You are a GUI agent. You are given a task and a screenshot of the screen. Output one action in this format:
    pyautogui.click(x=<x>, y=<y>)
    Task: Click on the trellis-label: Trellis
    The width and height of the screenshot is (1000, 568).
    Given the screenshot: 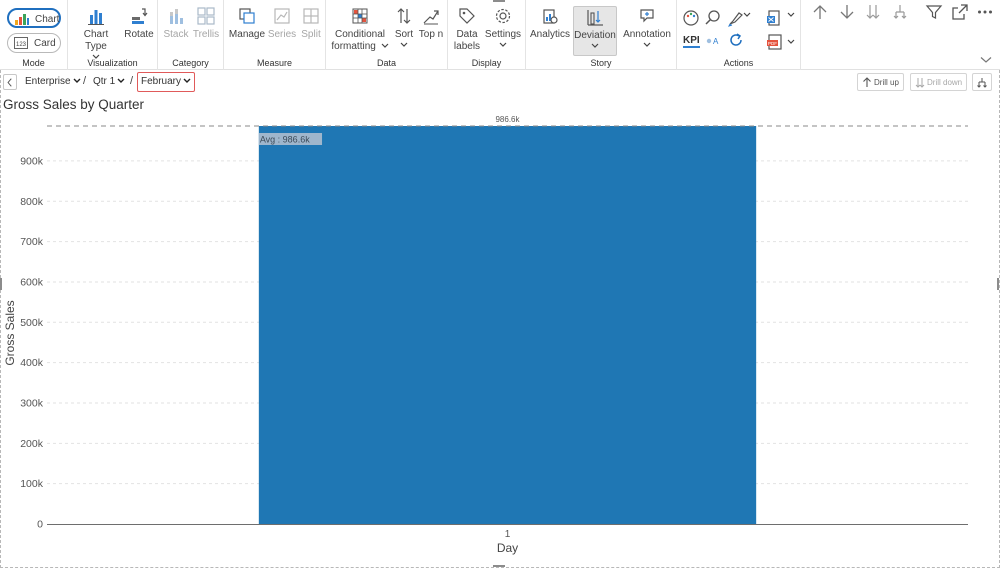 What is the action you would take?
    pyautogui.click(x=206, y=34)
    